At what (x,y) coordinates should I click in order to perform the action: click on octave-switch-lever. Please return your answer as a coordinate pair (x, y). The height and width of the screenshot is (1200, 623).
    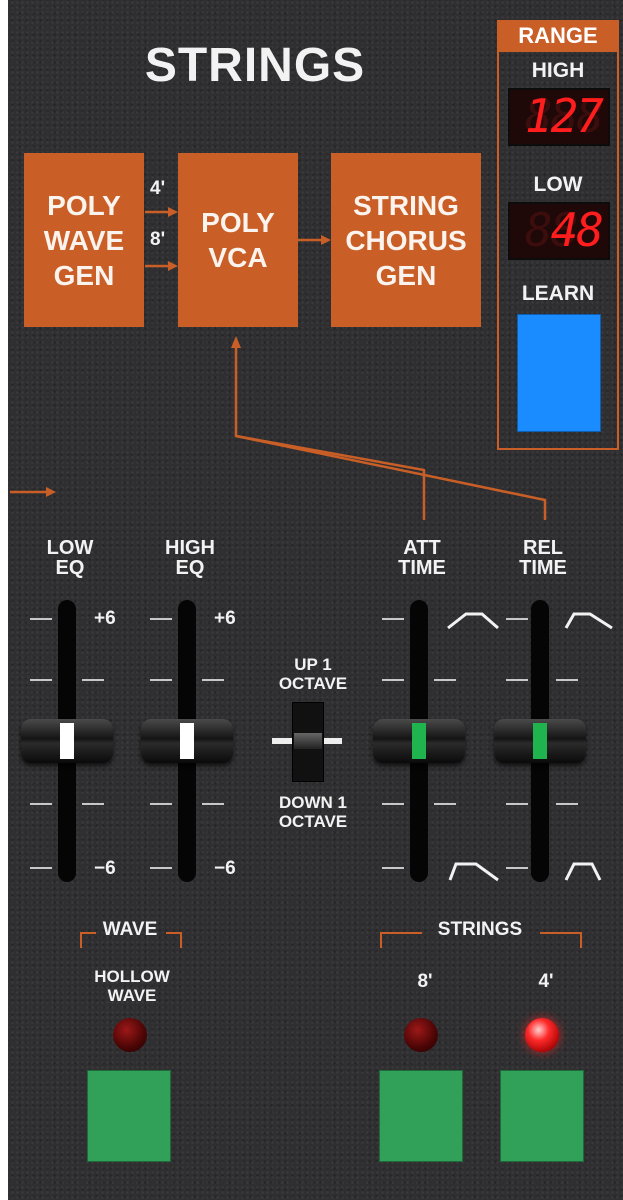
    Looking at the image, I should click on (308, 741).